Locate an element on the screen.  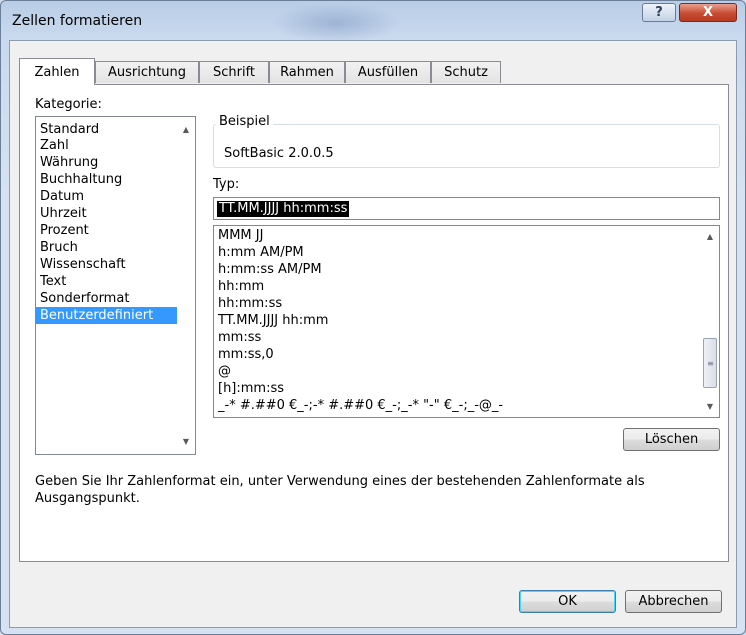
format-item: @ is located at coordinates (456, 371).